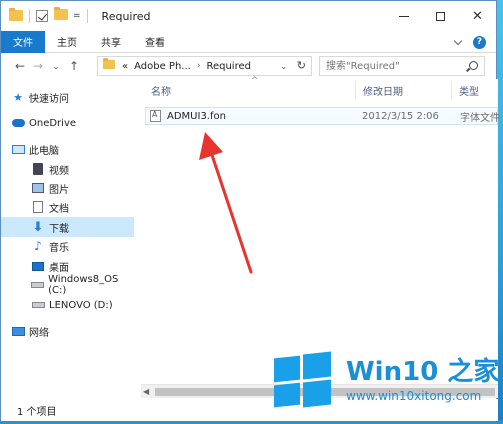 Image resolution: width=503 pixels, height=424 pixels. What do you see at coordinates (59, 268) in the screenshot?
I see `nav-label: 桌面` at bounding box center [59, 268].